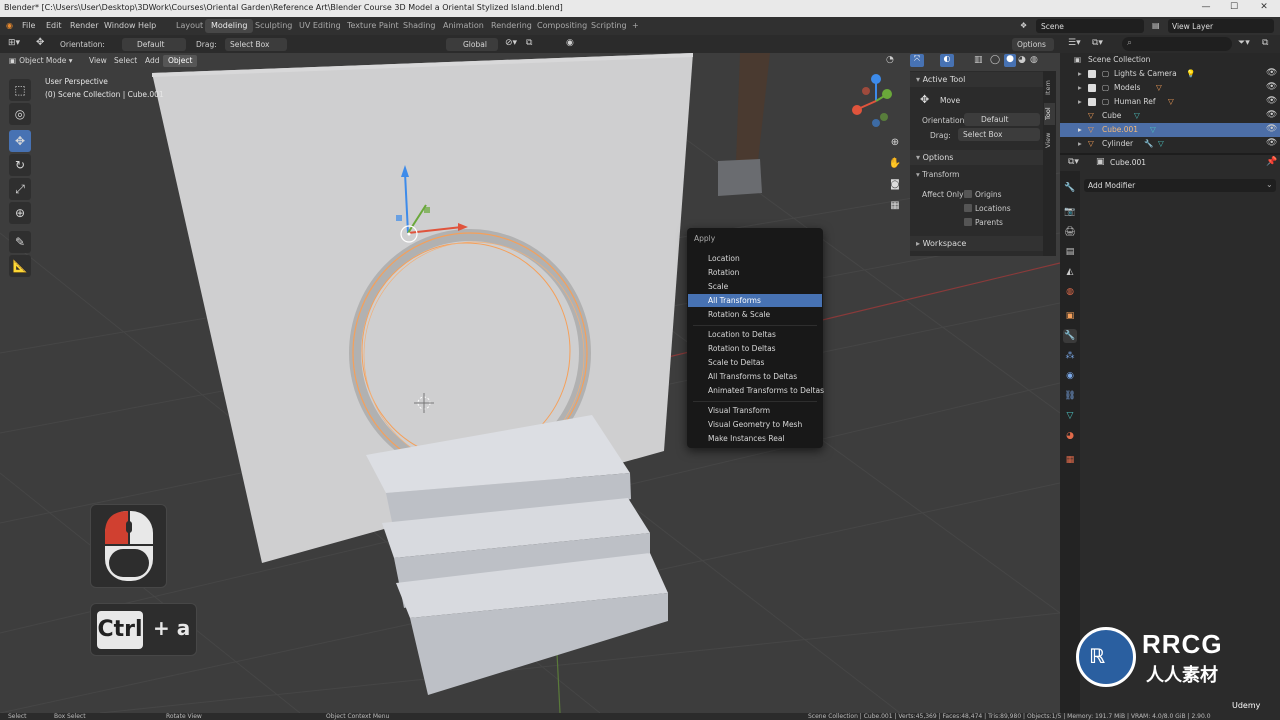 The height and width of the screenshot is (720, 1280). What do you see at coordinates (1090, 26) in the screenshot?
I see `scene-selector: Scene` at bounding box center [1090, 26].